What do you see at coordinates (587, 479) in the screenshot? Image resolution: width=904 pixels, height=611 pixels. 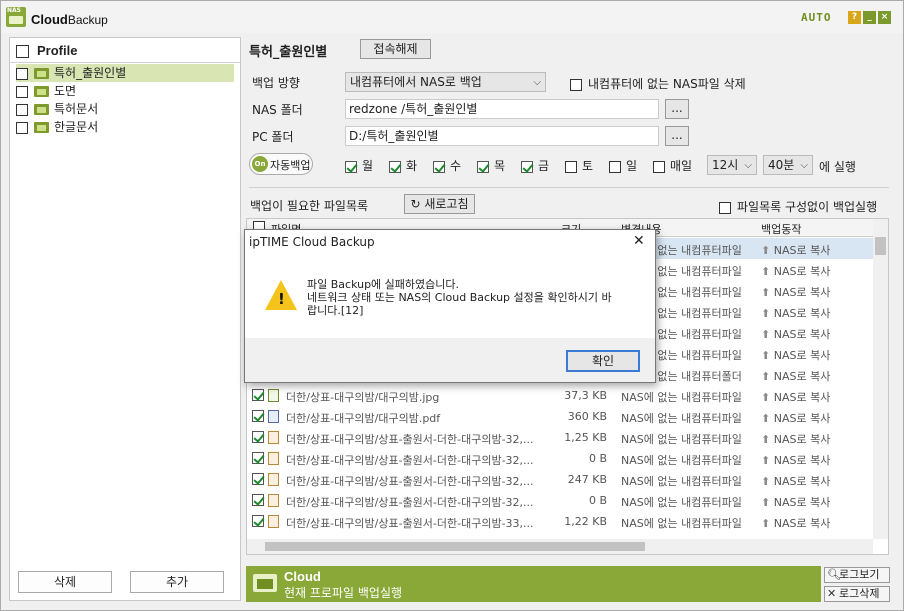 I see `file-size: 247 KB` at bounding box center [587, 479].